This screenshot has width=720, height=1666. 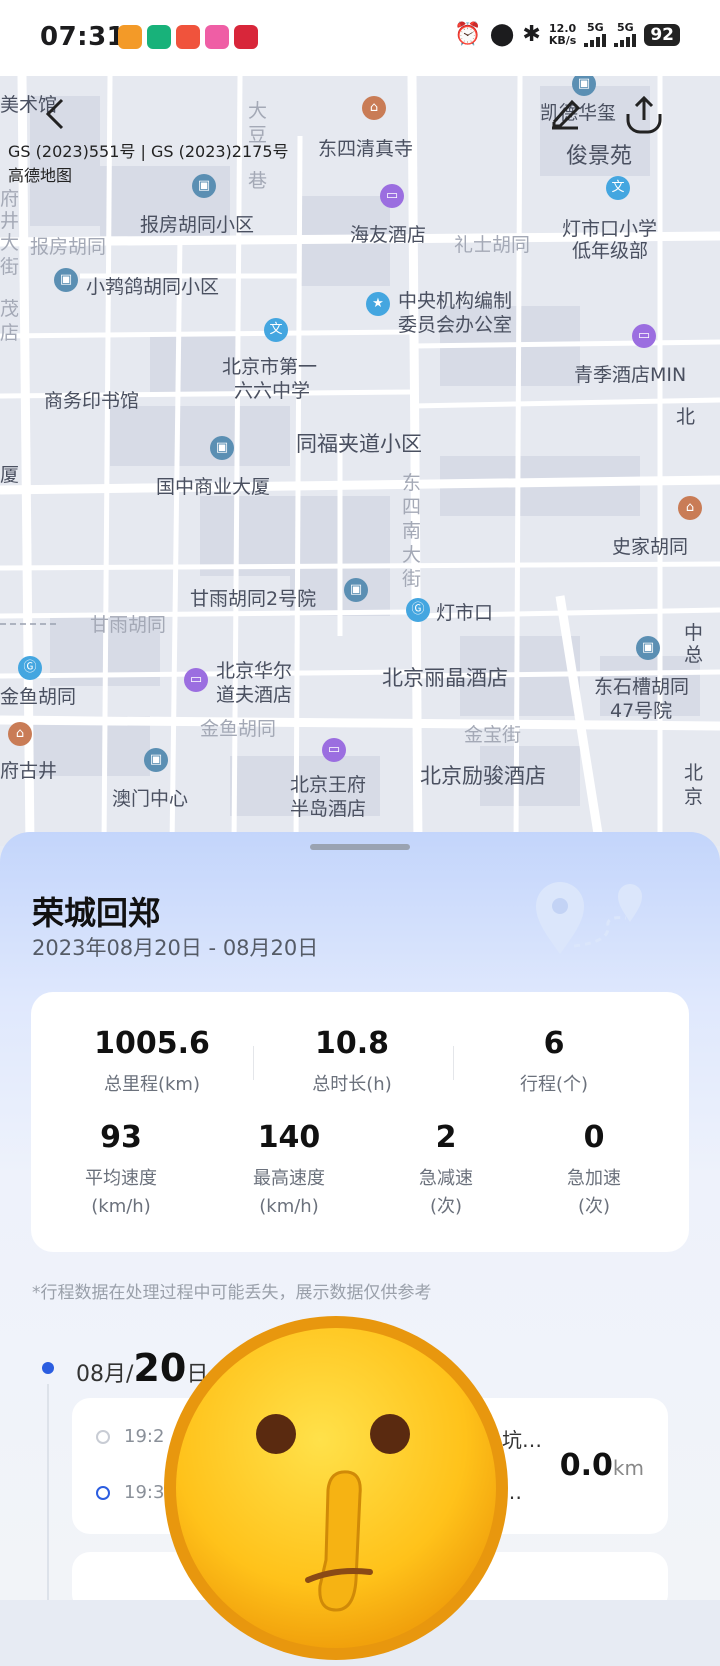 I want to click on stat-label-text: 急加速, so click(x=594, y=1178).